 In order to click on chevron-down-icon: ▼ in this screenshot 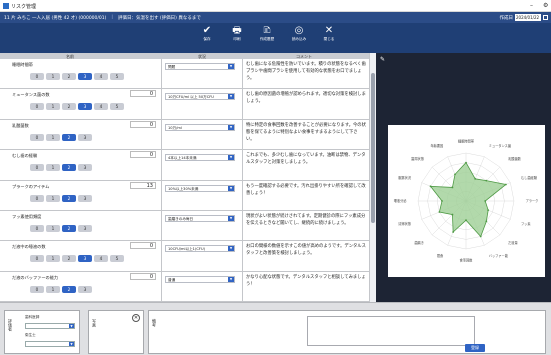, I will do `click(231, 97)`.